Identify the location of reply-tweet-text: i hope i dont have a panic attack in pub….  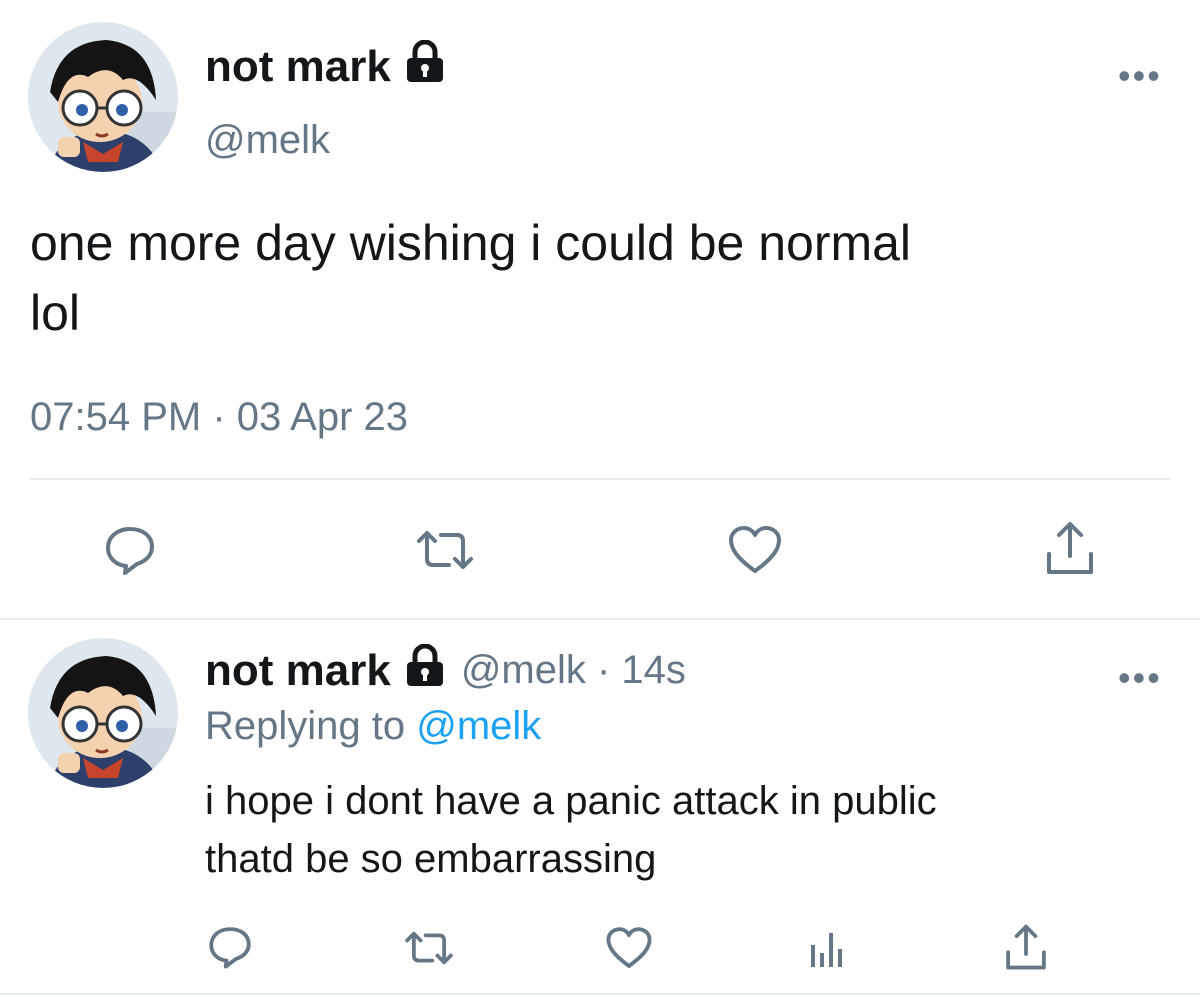
(571, 830).